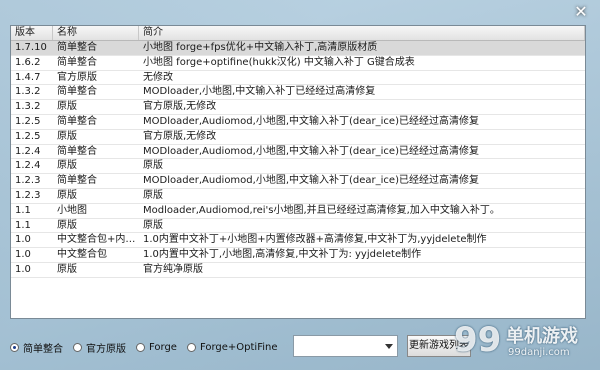  Describe the element at coordinates (539, 352) in the screenshot. I see `watermark-url: 99danji.com` at that location.